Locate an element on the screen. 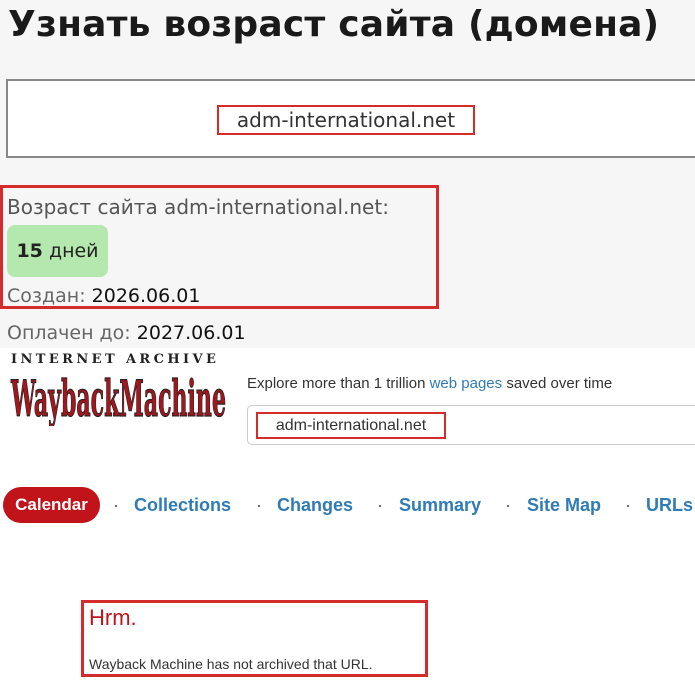 Image resolution: width=695 pixels, height=681 pixels. tagline-text: Explore more than 1 trillion is located at coordinates (336, 383).